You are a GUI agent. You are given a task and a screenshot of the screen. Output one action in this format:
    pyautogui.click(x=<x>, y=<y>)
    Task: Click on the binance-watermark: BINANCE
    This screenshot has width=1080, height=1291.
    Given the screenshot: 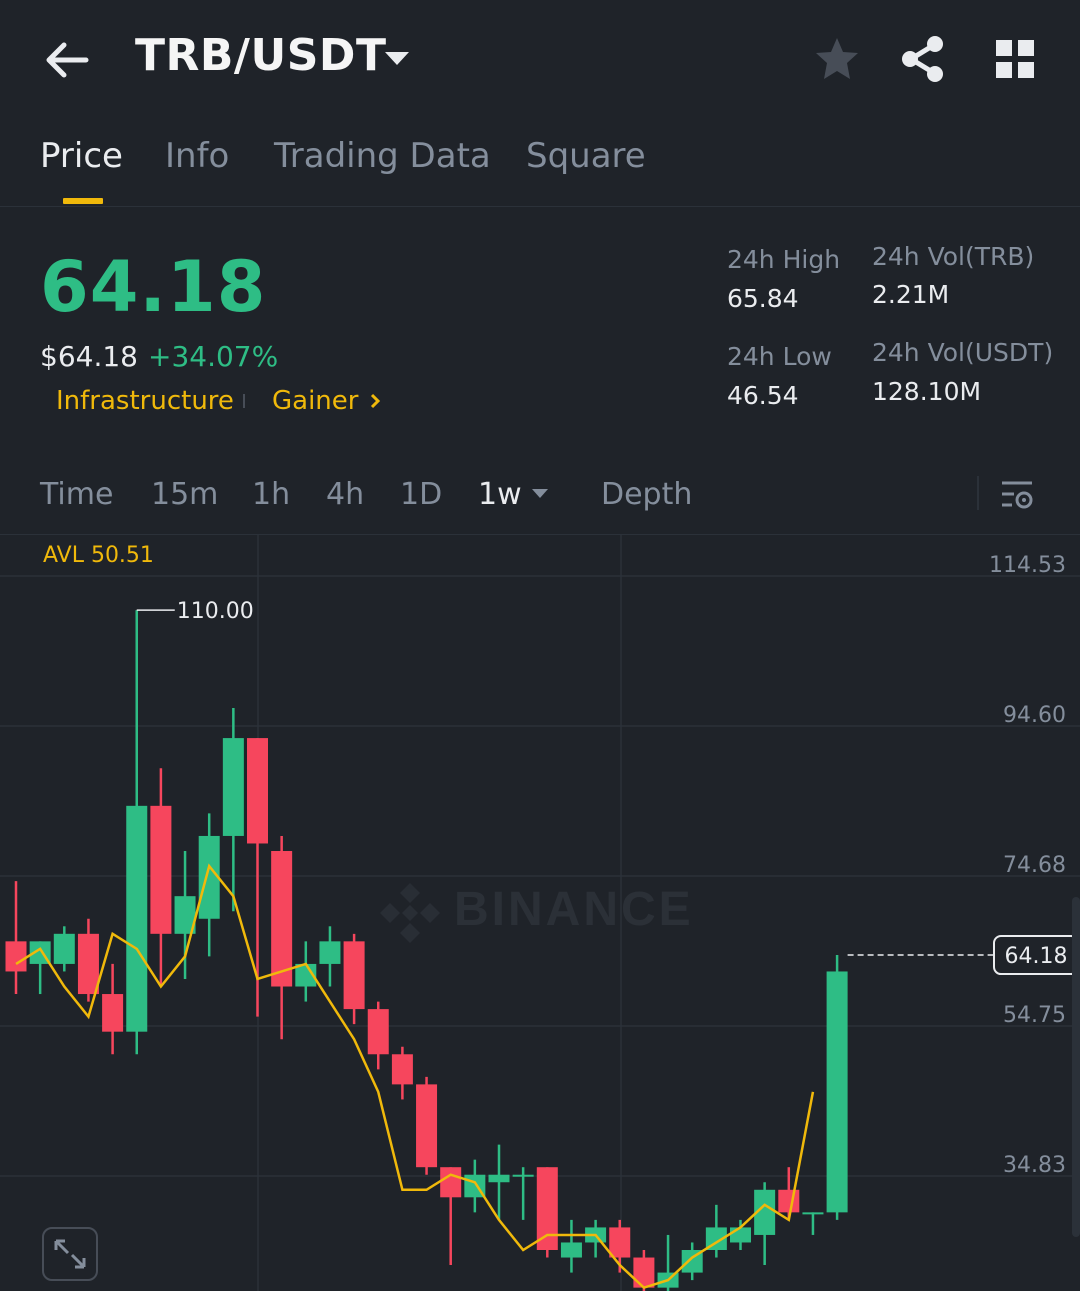 What is the action you would take?
    pyautogui.click(x=537, y=913)
    